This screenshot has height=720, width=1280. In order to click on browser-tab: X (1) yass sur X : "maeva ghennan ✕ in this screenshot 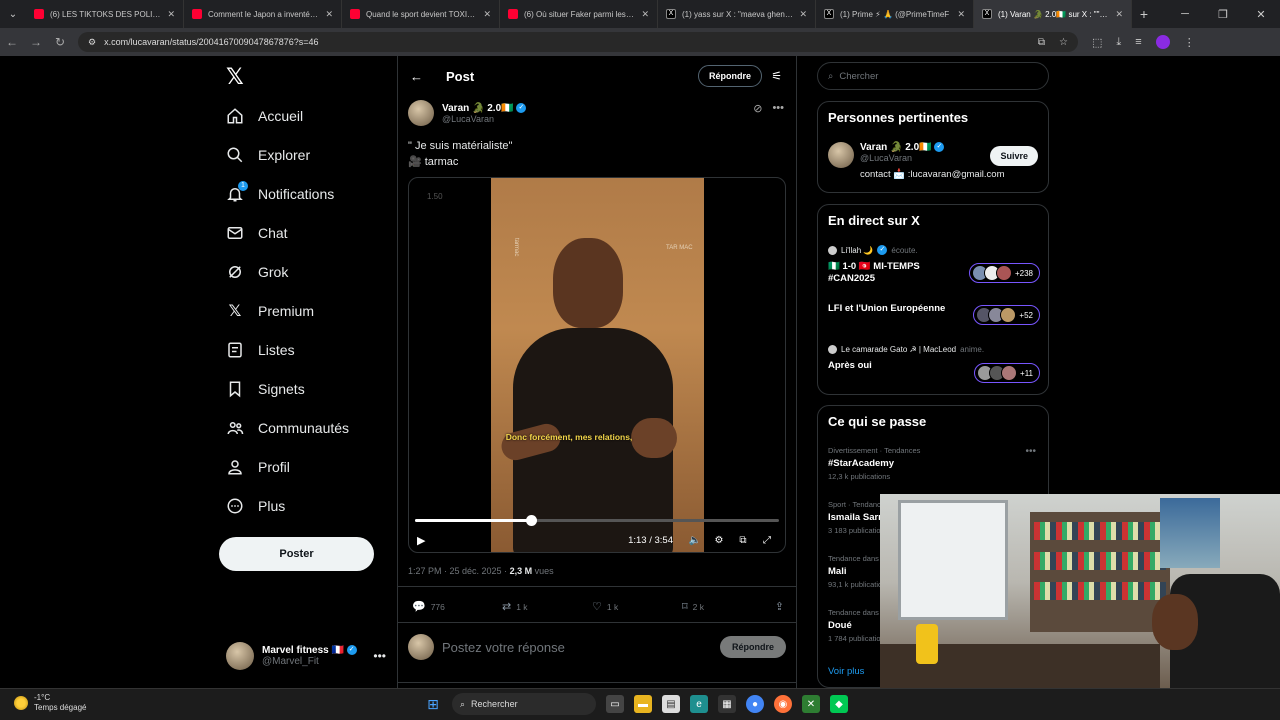, I will do `click(737, 14)`.